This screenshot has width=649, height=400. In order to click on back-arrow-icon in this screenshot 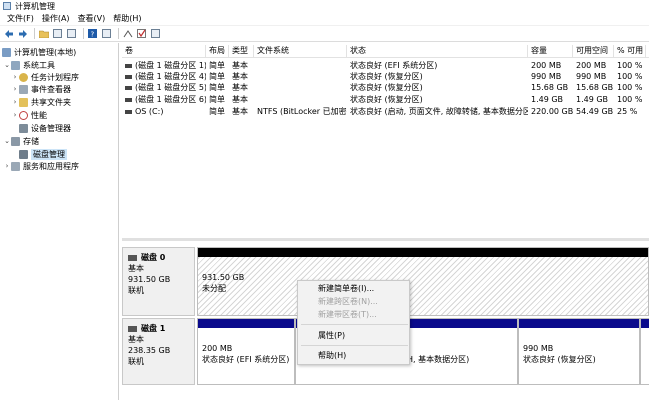, I will do `click(8, 33)`.